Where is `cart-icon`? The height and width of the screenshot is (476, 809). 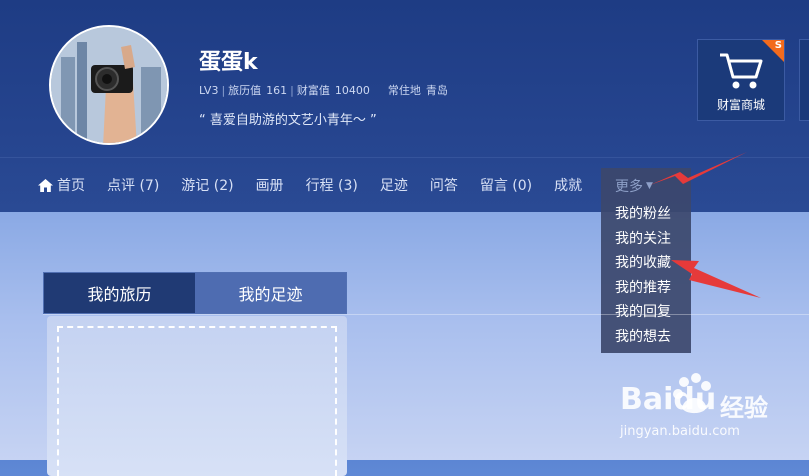
cart-icon is located at coordinates (741, 71).